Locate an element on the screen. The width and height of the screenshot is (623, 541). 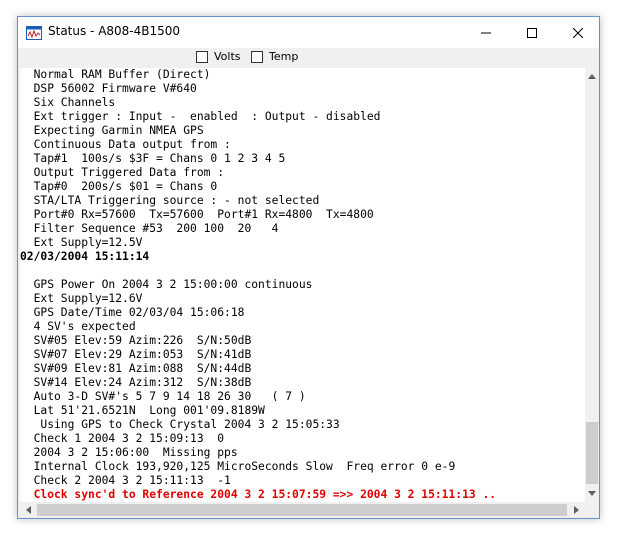
log-line: Filter Sequence #53 200 100 20 4 is located at coordinates (149, 228).